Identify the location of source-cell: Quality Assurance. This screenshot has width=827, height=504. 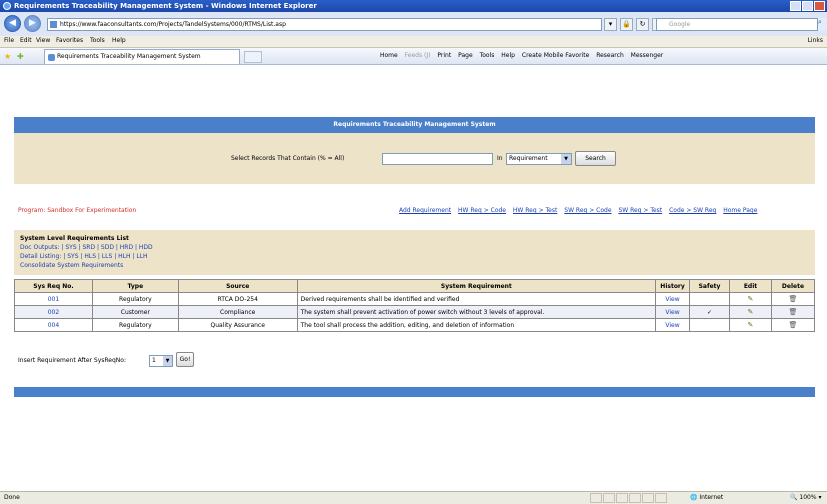
(237, 325).